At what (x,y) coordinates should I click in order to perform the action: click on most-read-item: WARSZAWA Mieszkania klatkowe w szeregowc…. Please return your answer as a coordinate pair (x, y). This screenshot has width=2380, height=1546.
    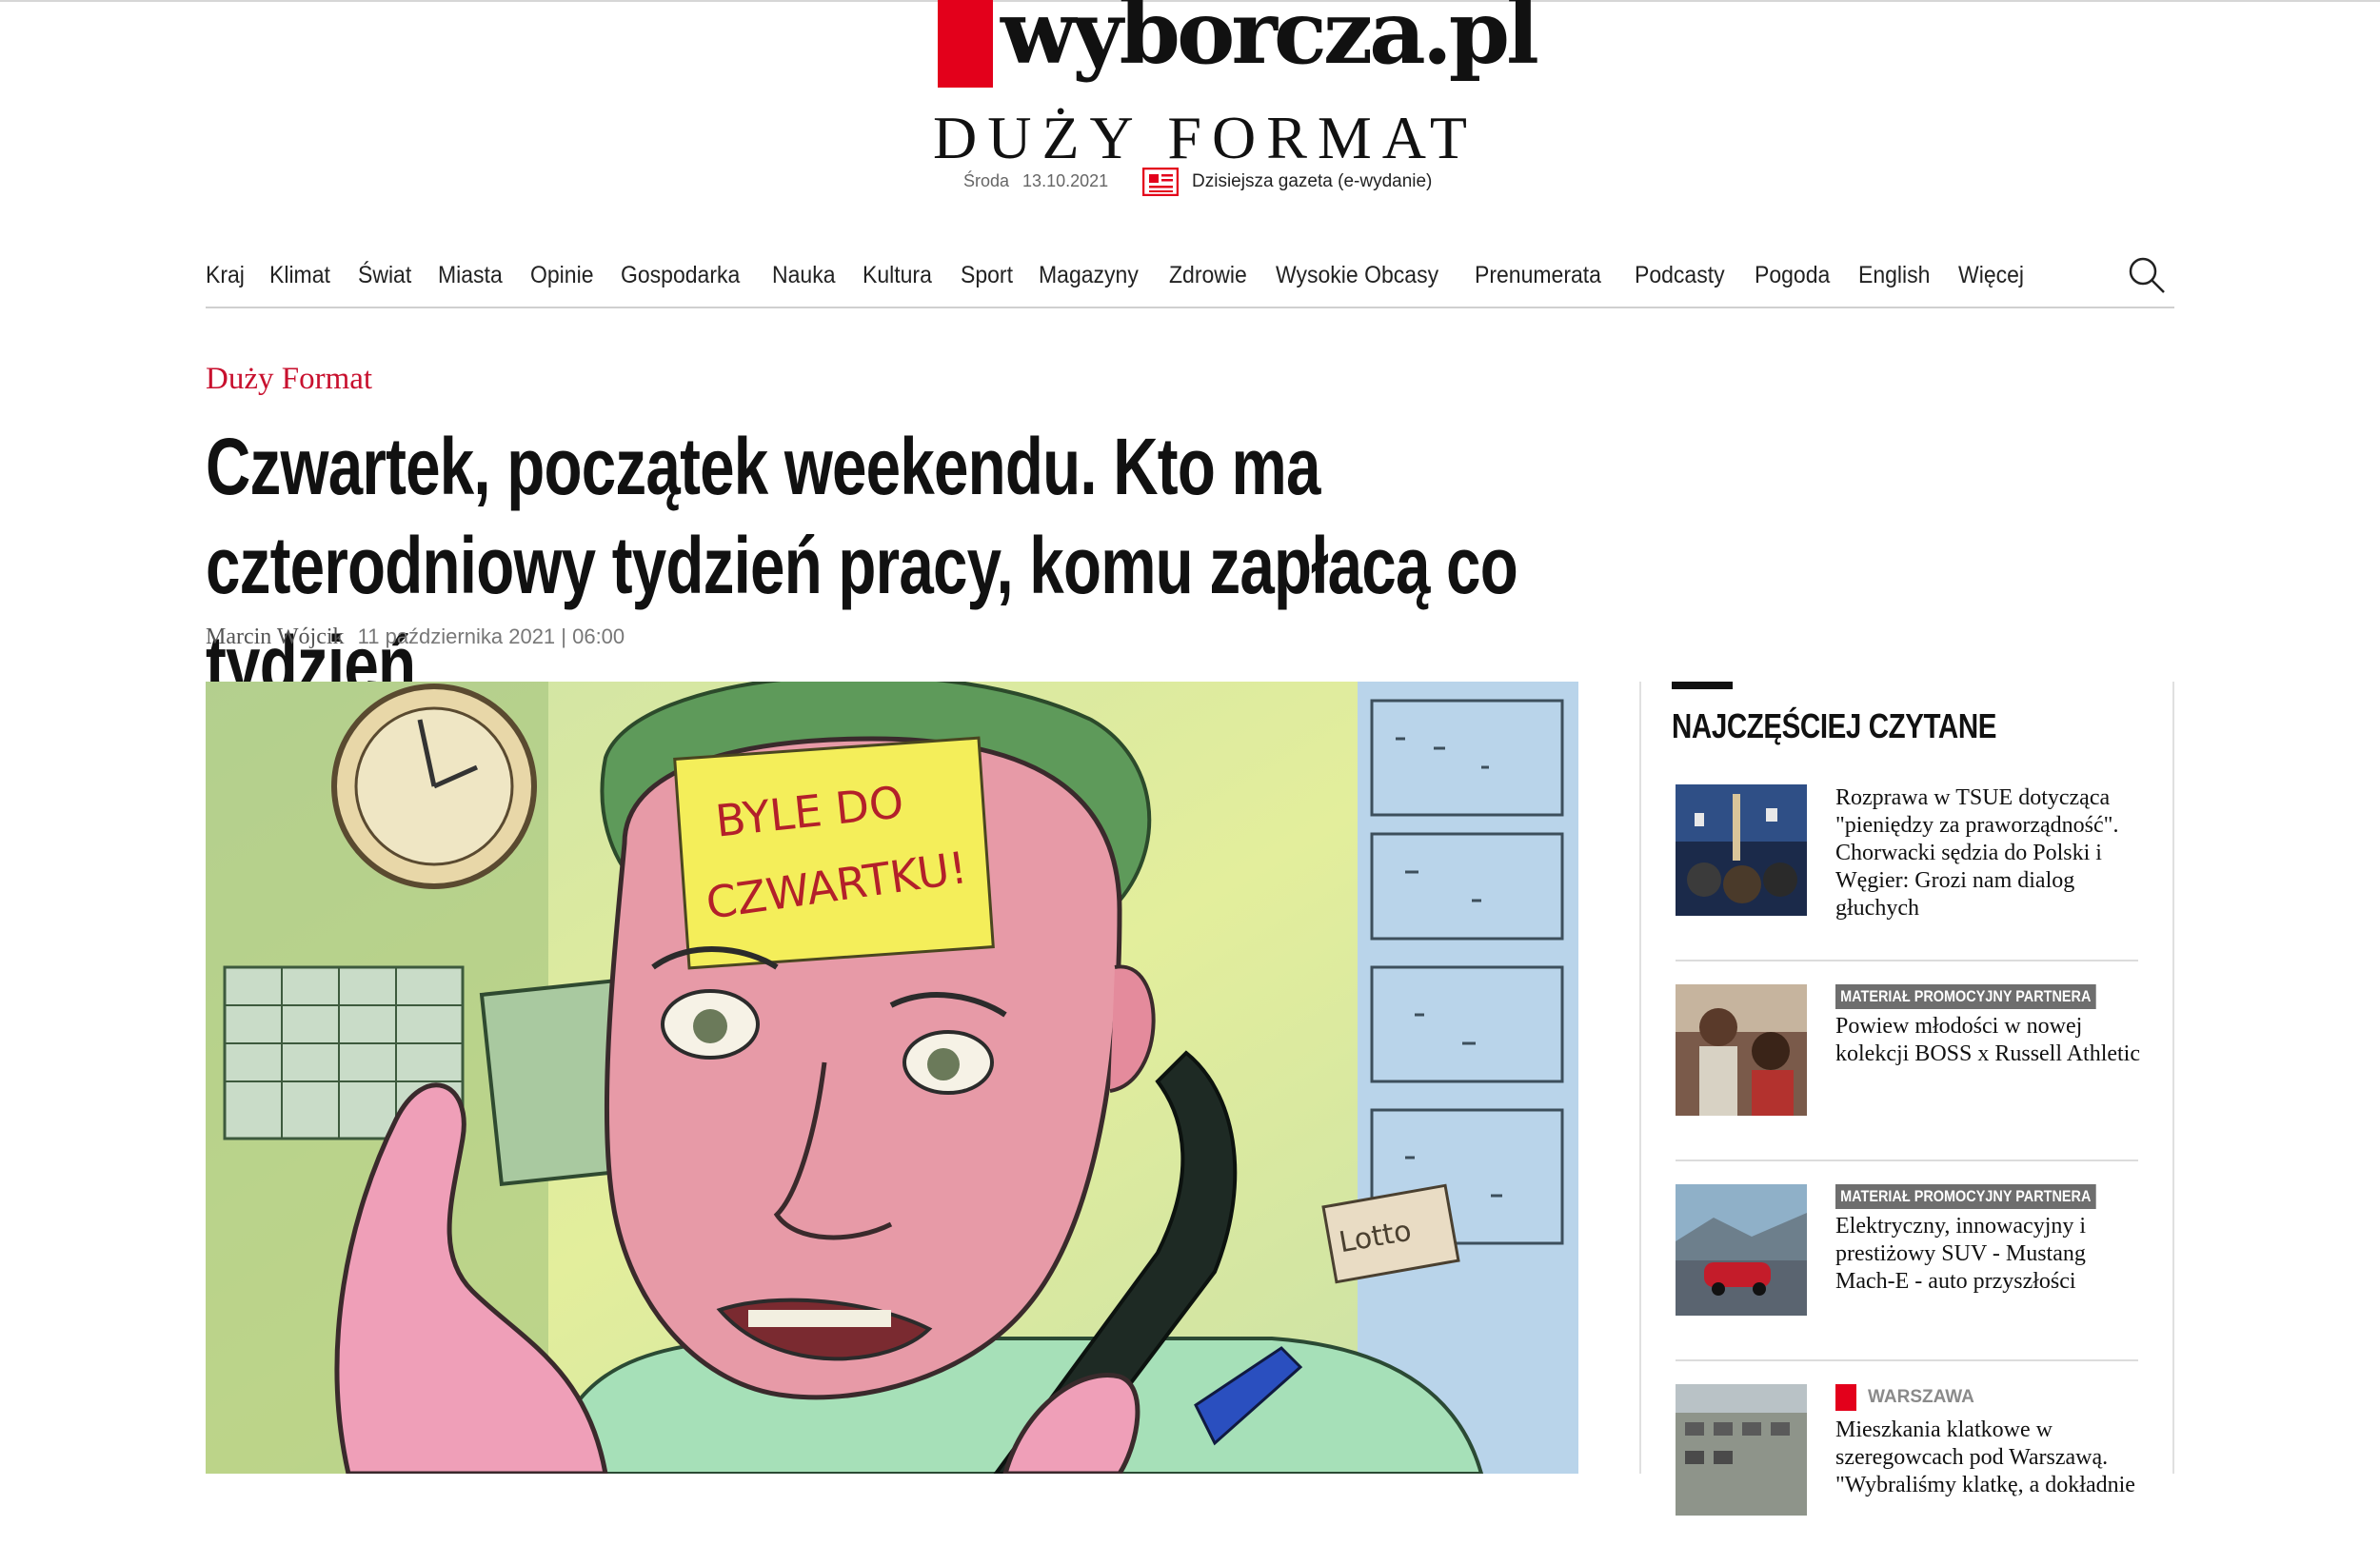
    Looking at the image, I should click on (1908, 1465).